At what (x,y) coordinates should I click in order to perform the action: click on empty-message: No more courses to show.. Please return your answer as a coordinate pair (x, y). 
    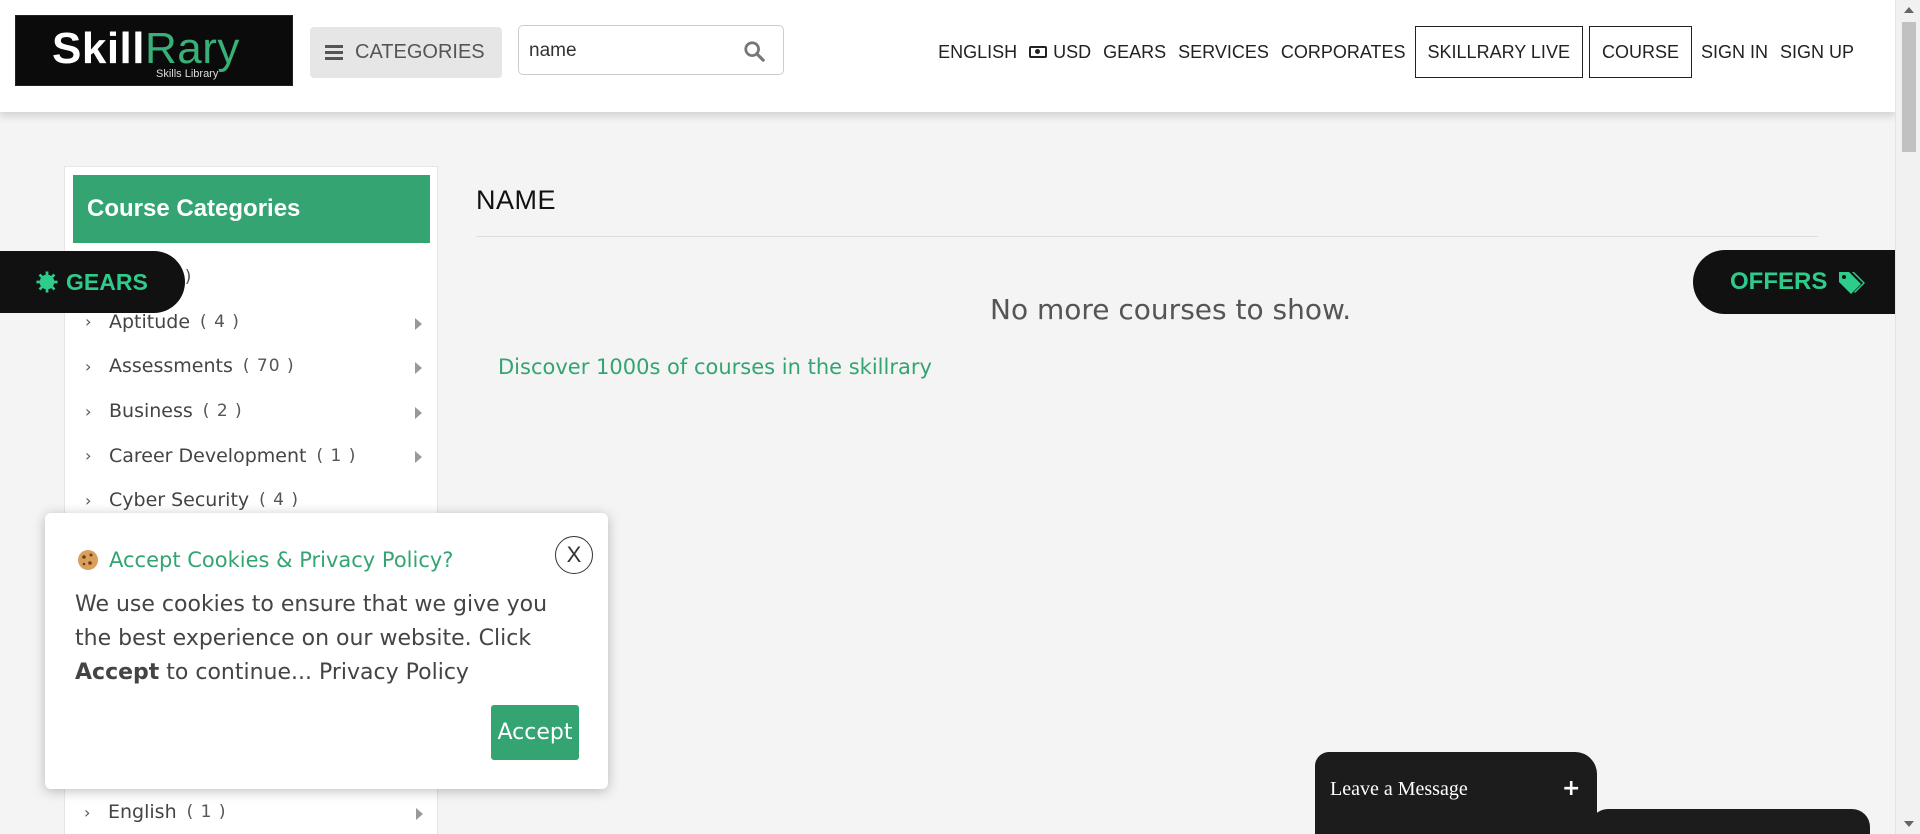
    Looking at the image, I should click on (1171, 309).